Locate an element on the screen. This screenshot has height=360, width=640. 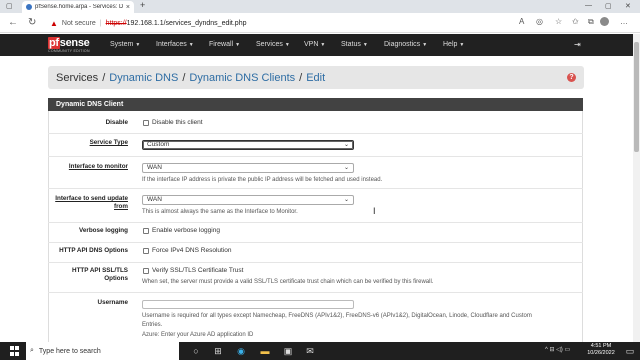
verbose-row is located at coordinates (315, 232).